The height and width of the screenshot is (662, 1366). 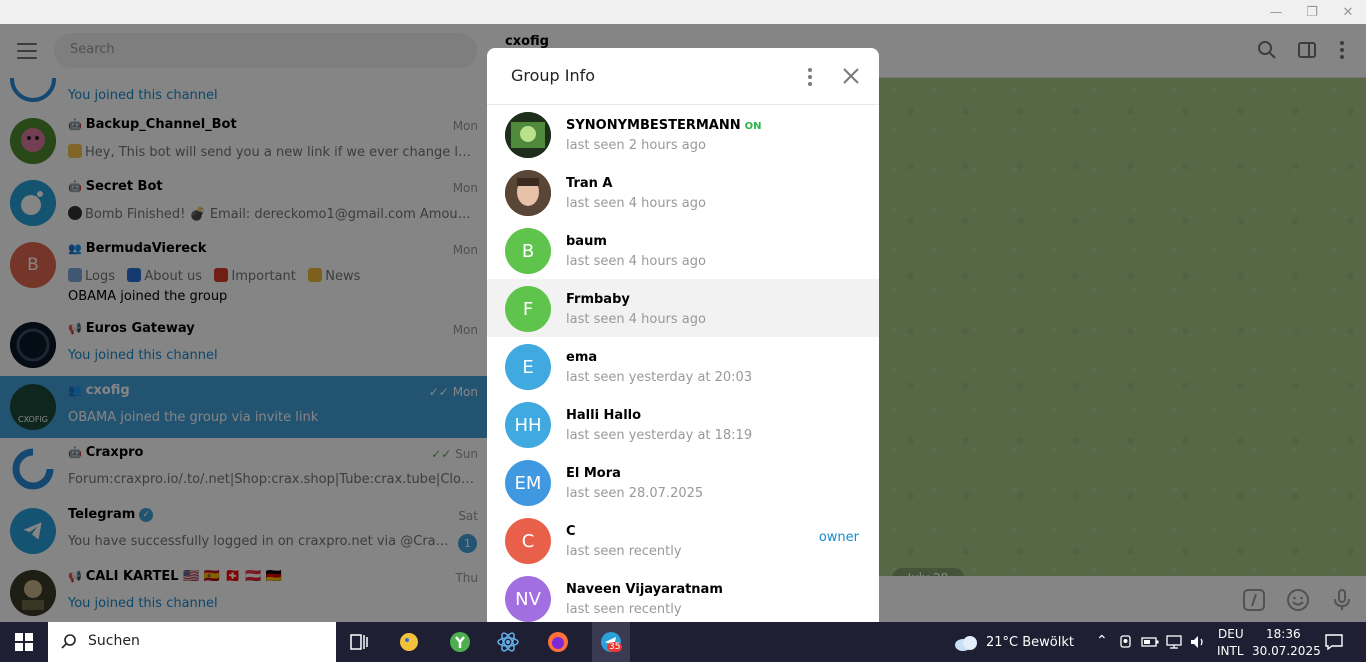 What do you see at coordinates (683, 540) in the screenshot?
I see `member-item: C C last seen recently owner` at bounding box center [683, 540].